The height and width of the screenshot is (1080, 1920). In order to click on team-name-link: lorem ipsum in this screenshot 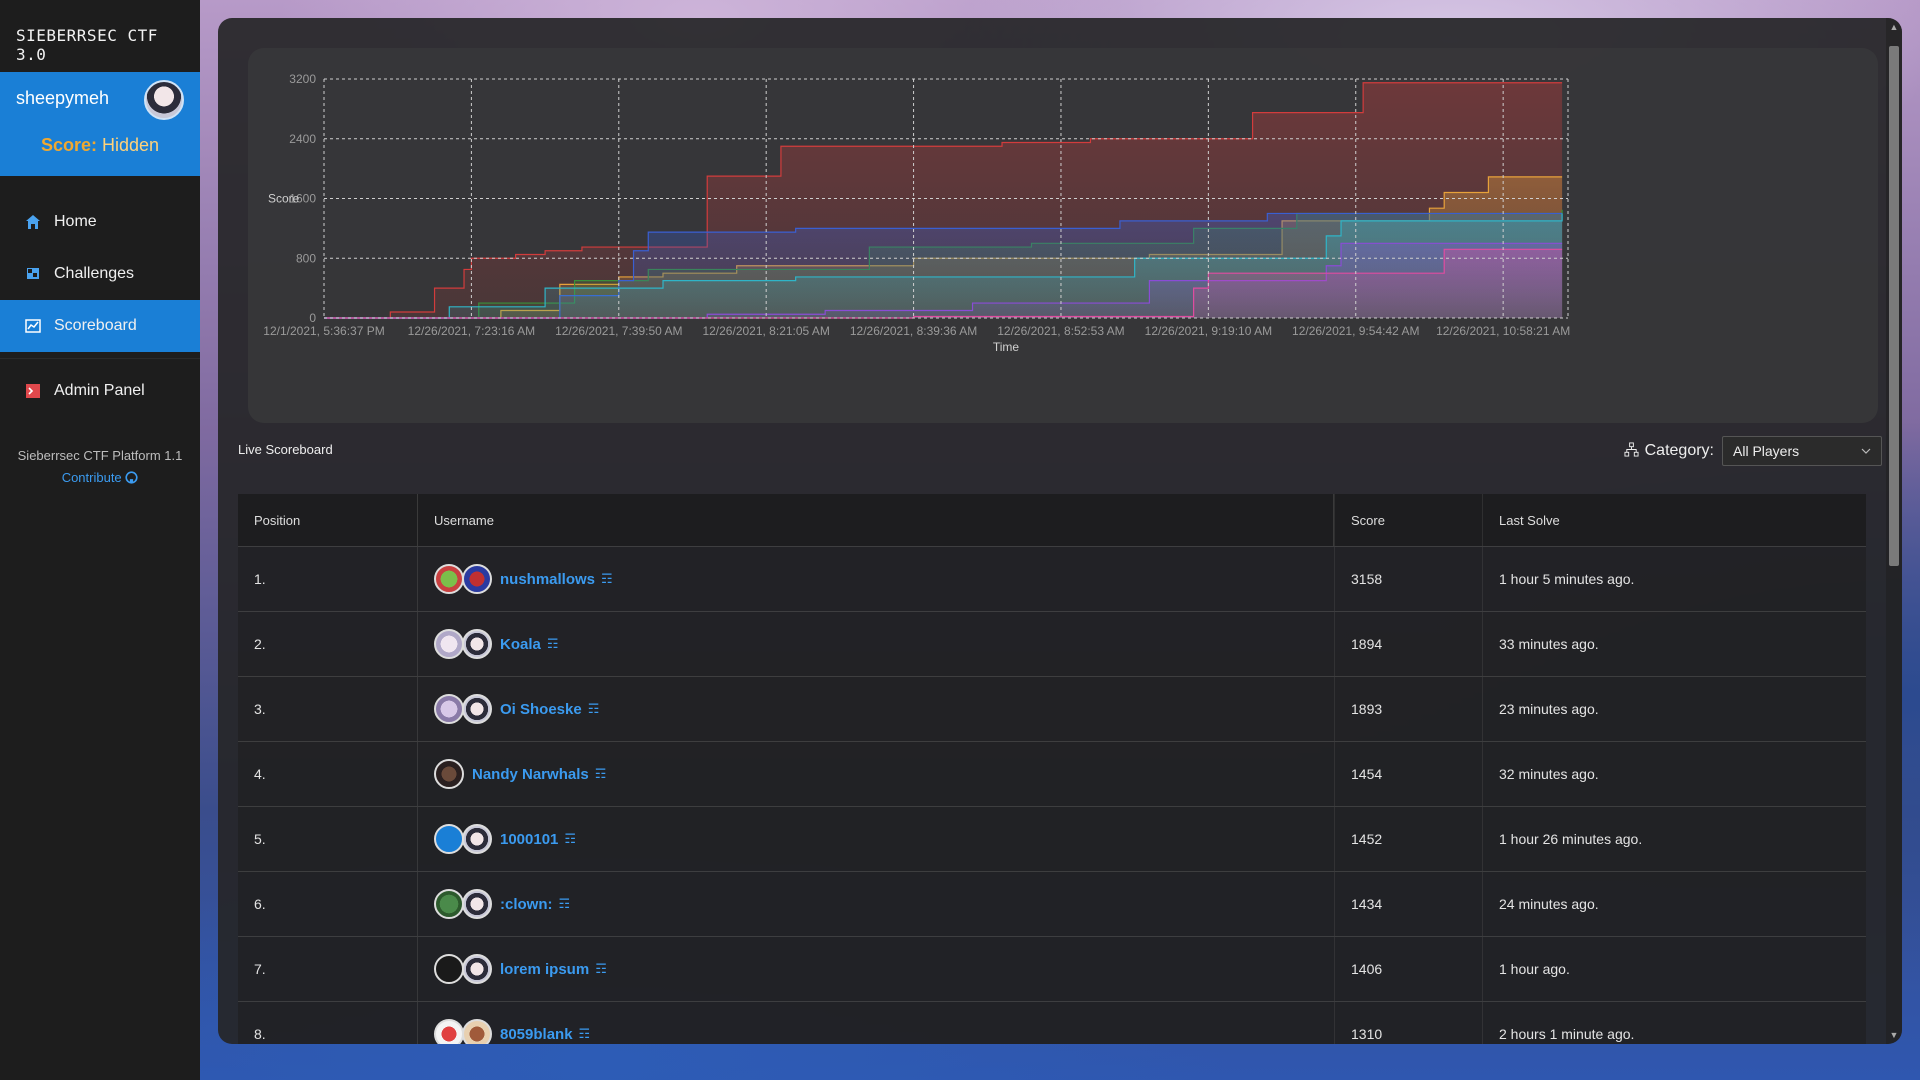, I will do `click(544, 969)`.